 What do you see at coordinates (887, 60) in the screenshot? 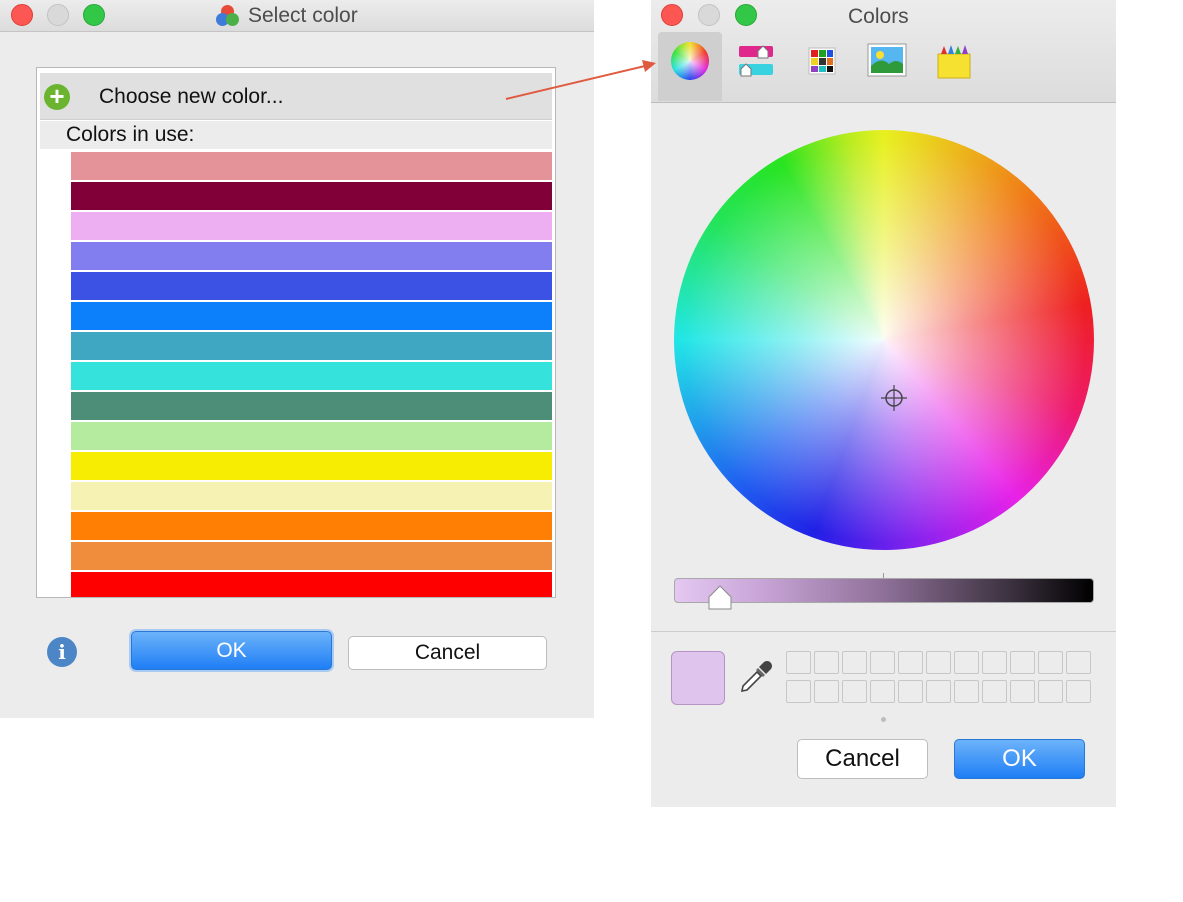
I see `image-palettes-icon` at bounding box center [887, 60].